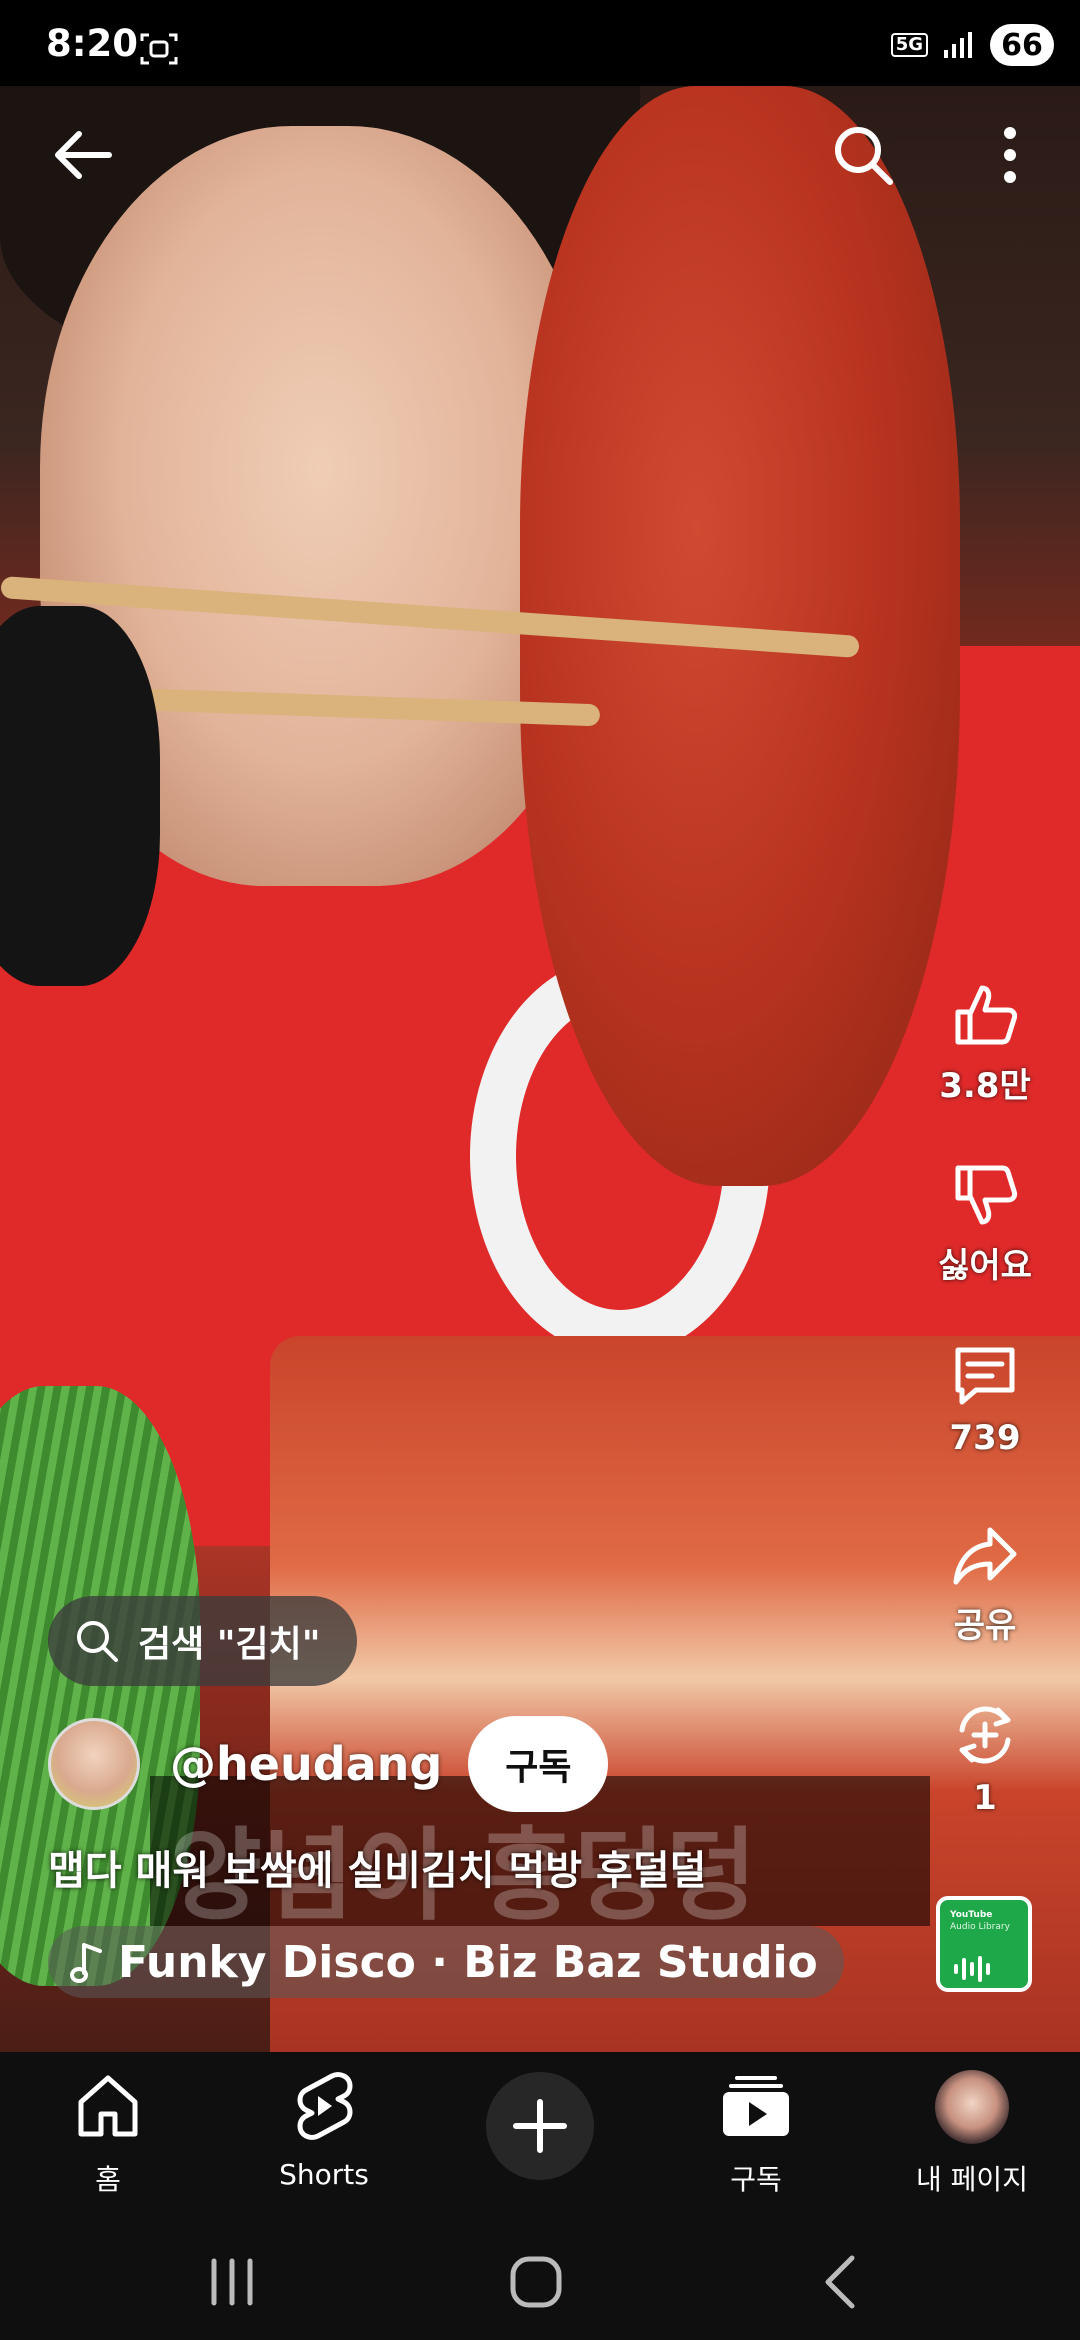 The image size is (1080, 2340). I want to click on comment-count: 739, so click(985, 1438).